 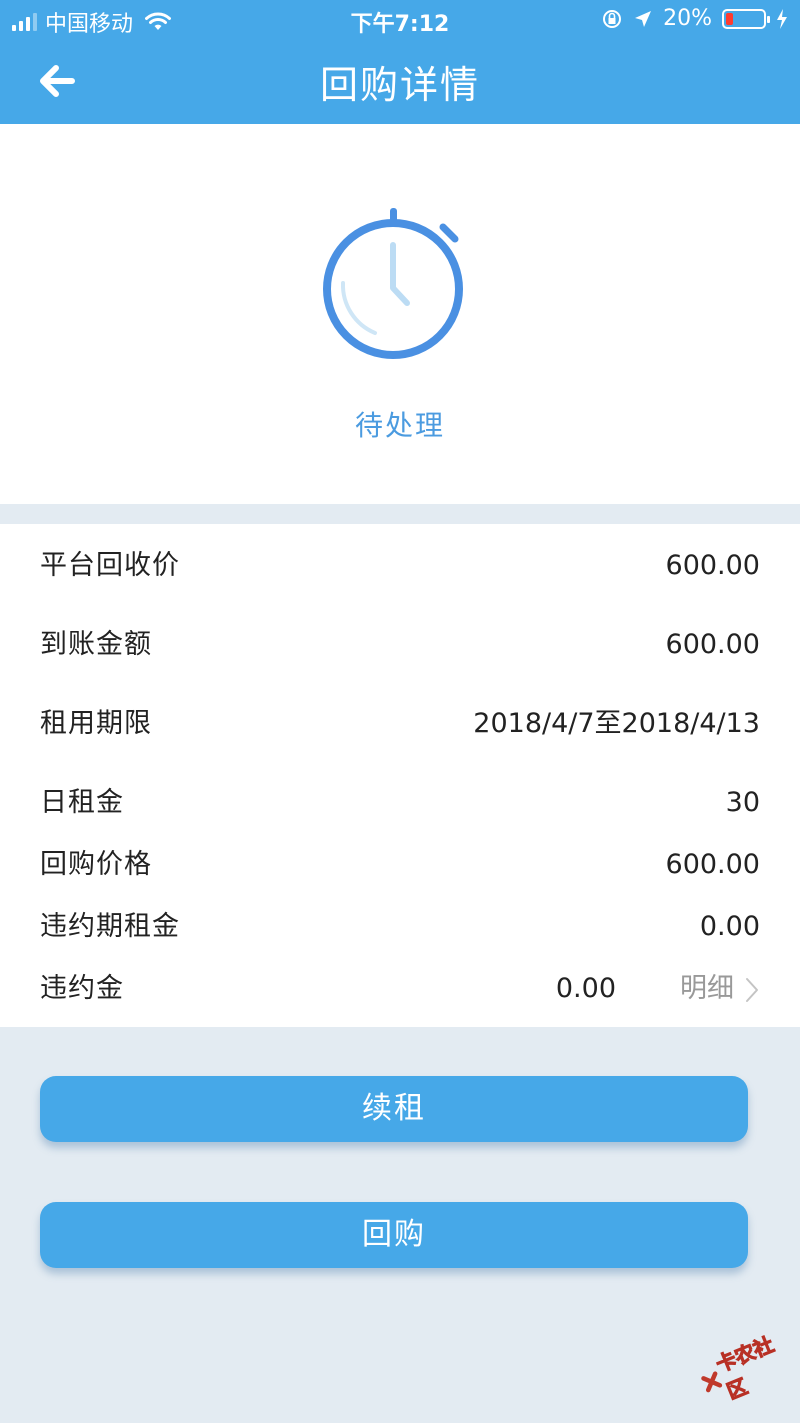 I want to click on detail-row-recycle-price: 平台回收价 600.00, so click(x=400, y=566).